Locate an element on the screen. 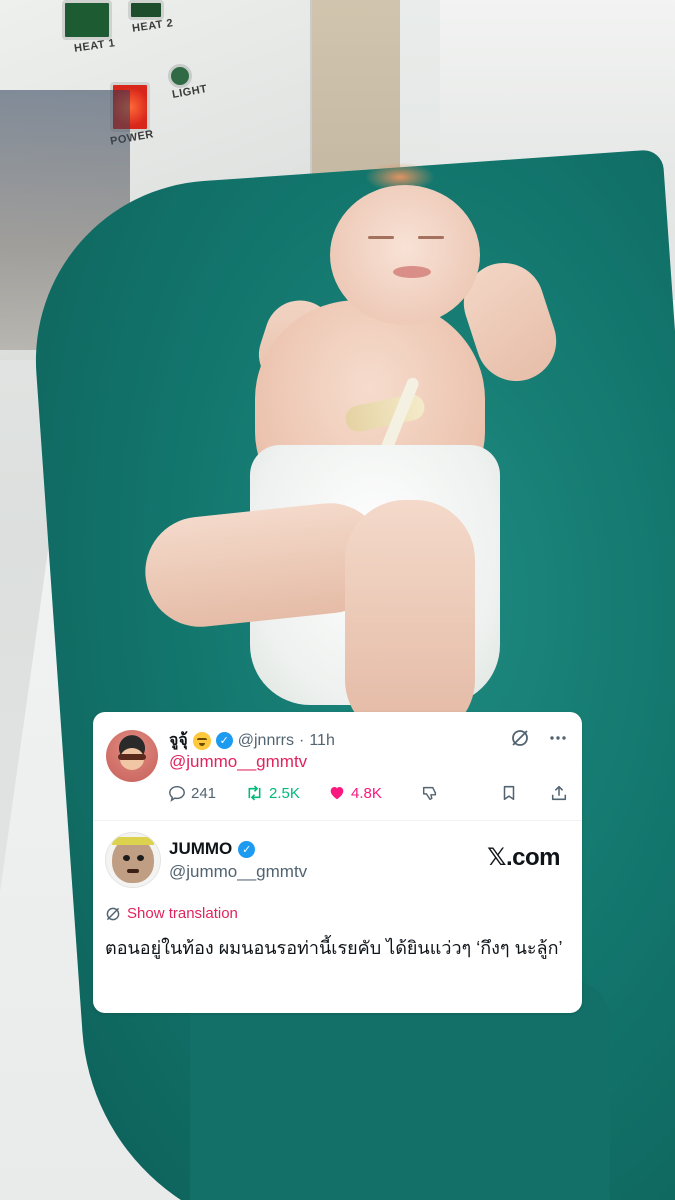 The image size is (675, 1200). quoted-display-name: JUMMO is located at coordinates (200, 849).